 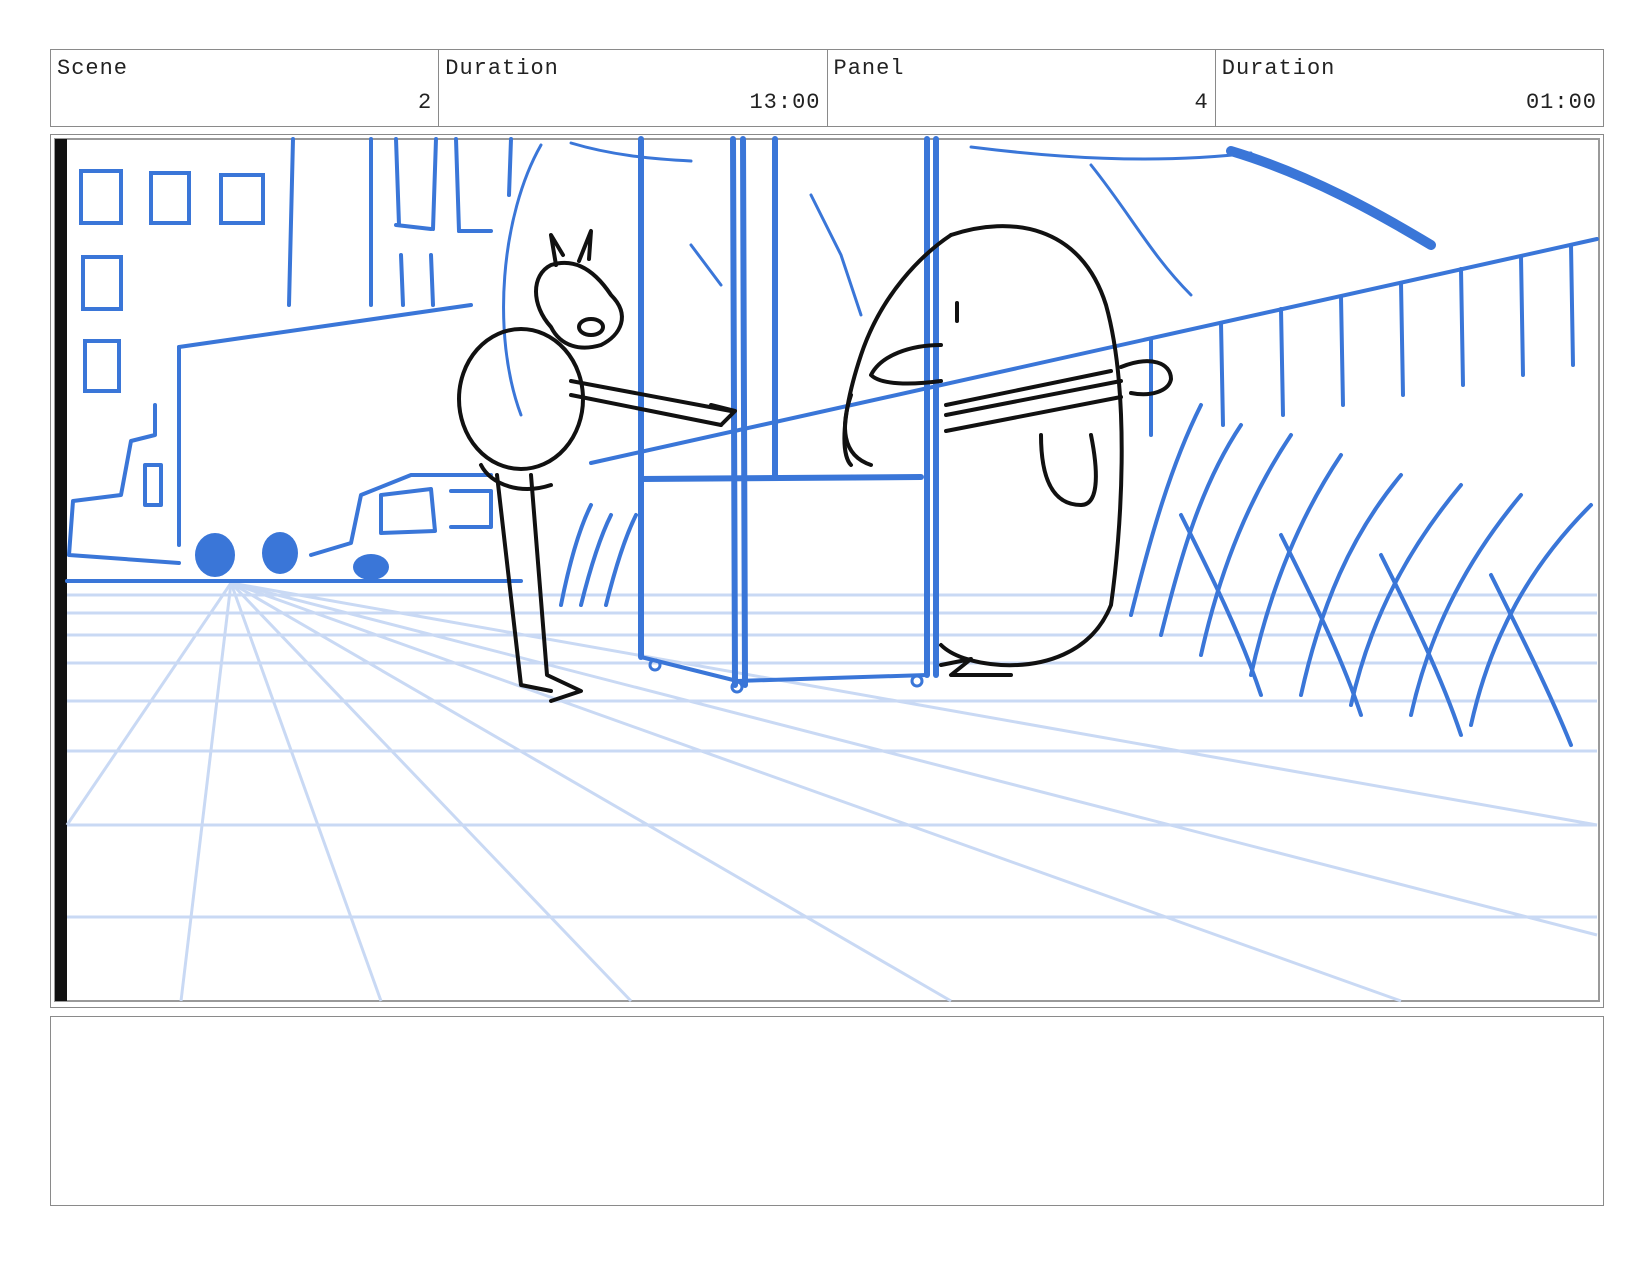 I want to click on scene-duration-value: 13:00, so click(x=785, y=102).